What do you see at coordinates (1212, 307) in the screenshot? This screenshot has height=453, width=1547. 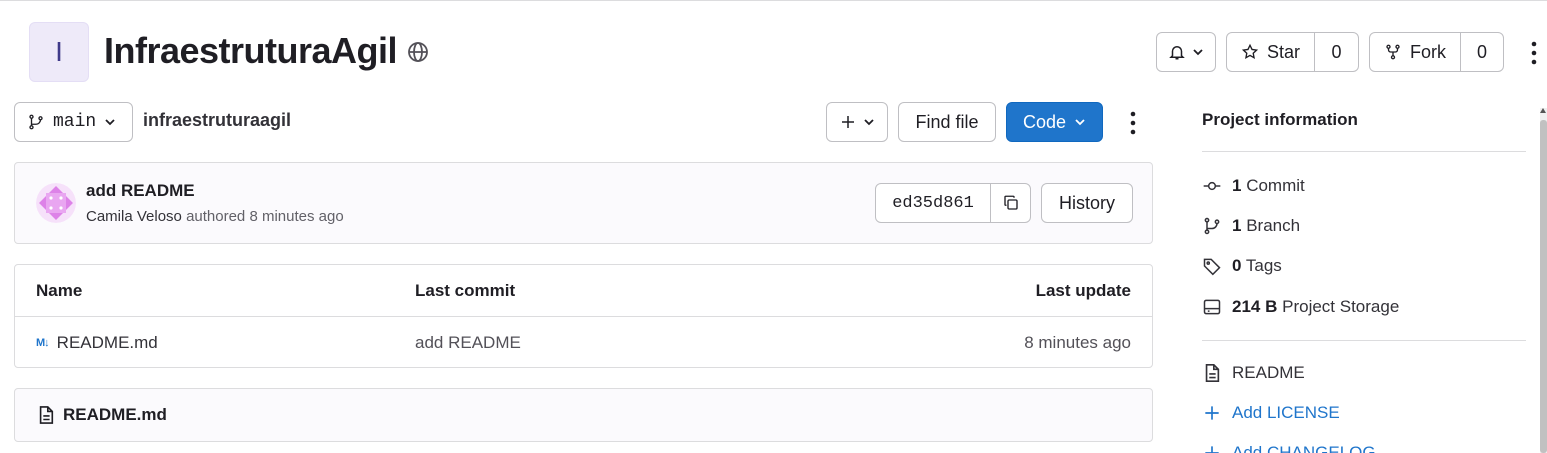 I see `storage-icon` at bounding box center [1212, 307].